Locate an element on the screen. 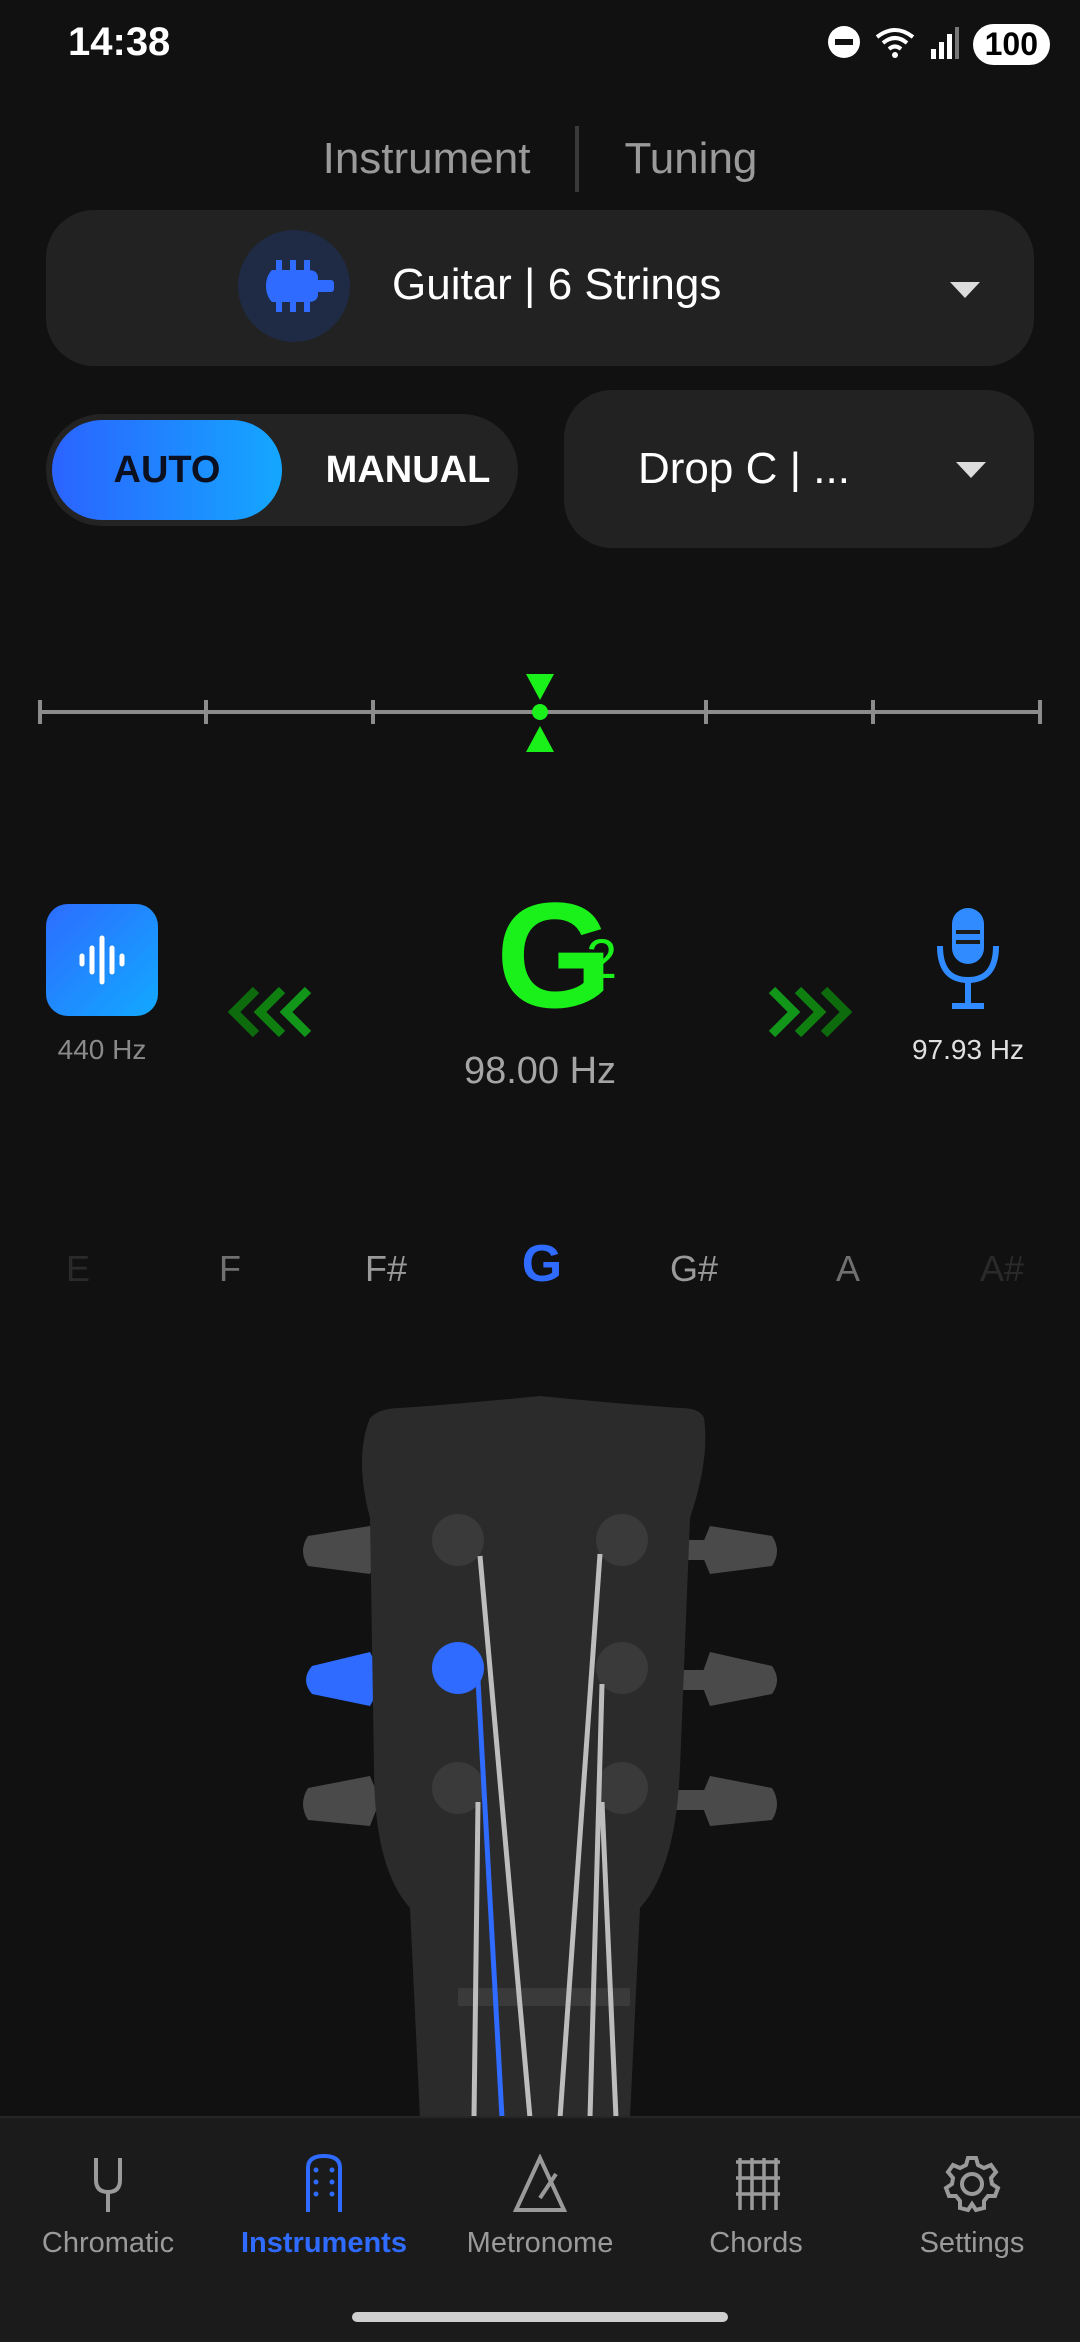 This screenshot has height=2342, width=1080. reference-pitch-label: 440 Hz is located at coordinates (102, 1049).